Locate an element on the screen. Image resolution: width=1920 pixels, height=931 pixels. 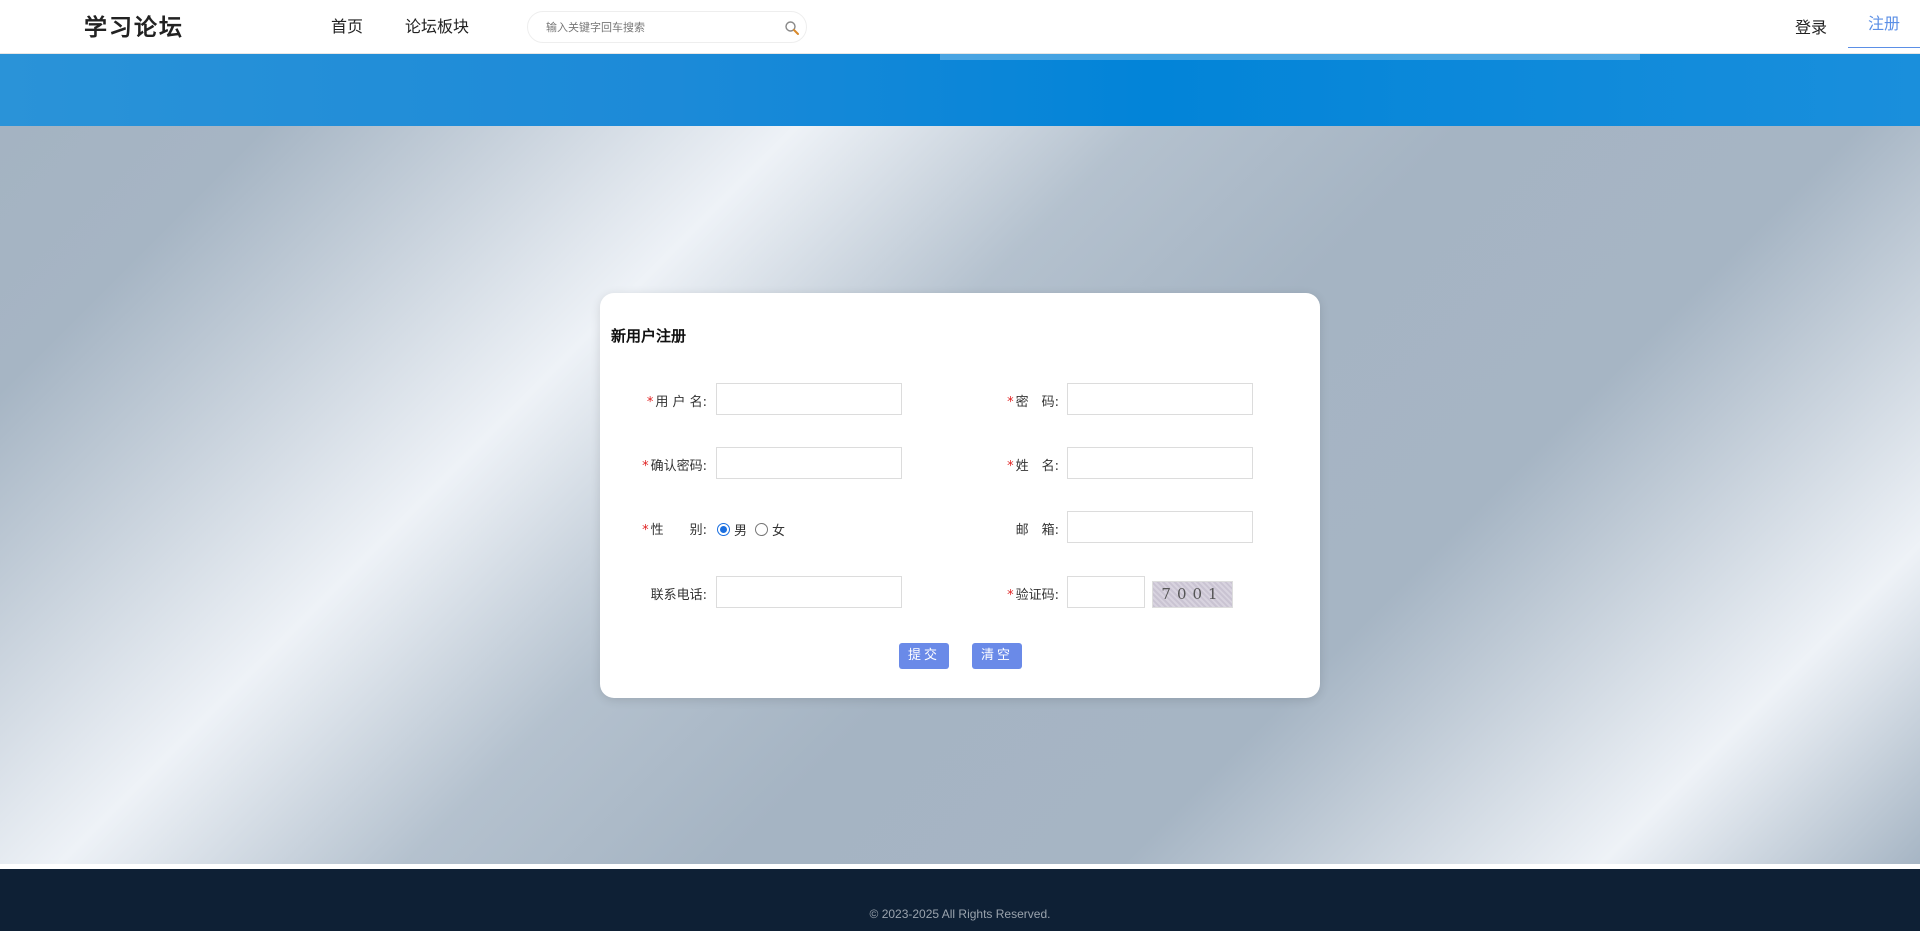
password-label-wrap: * 密 码: is located at coordinates (1014, 399).